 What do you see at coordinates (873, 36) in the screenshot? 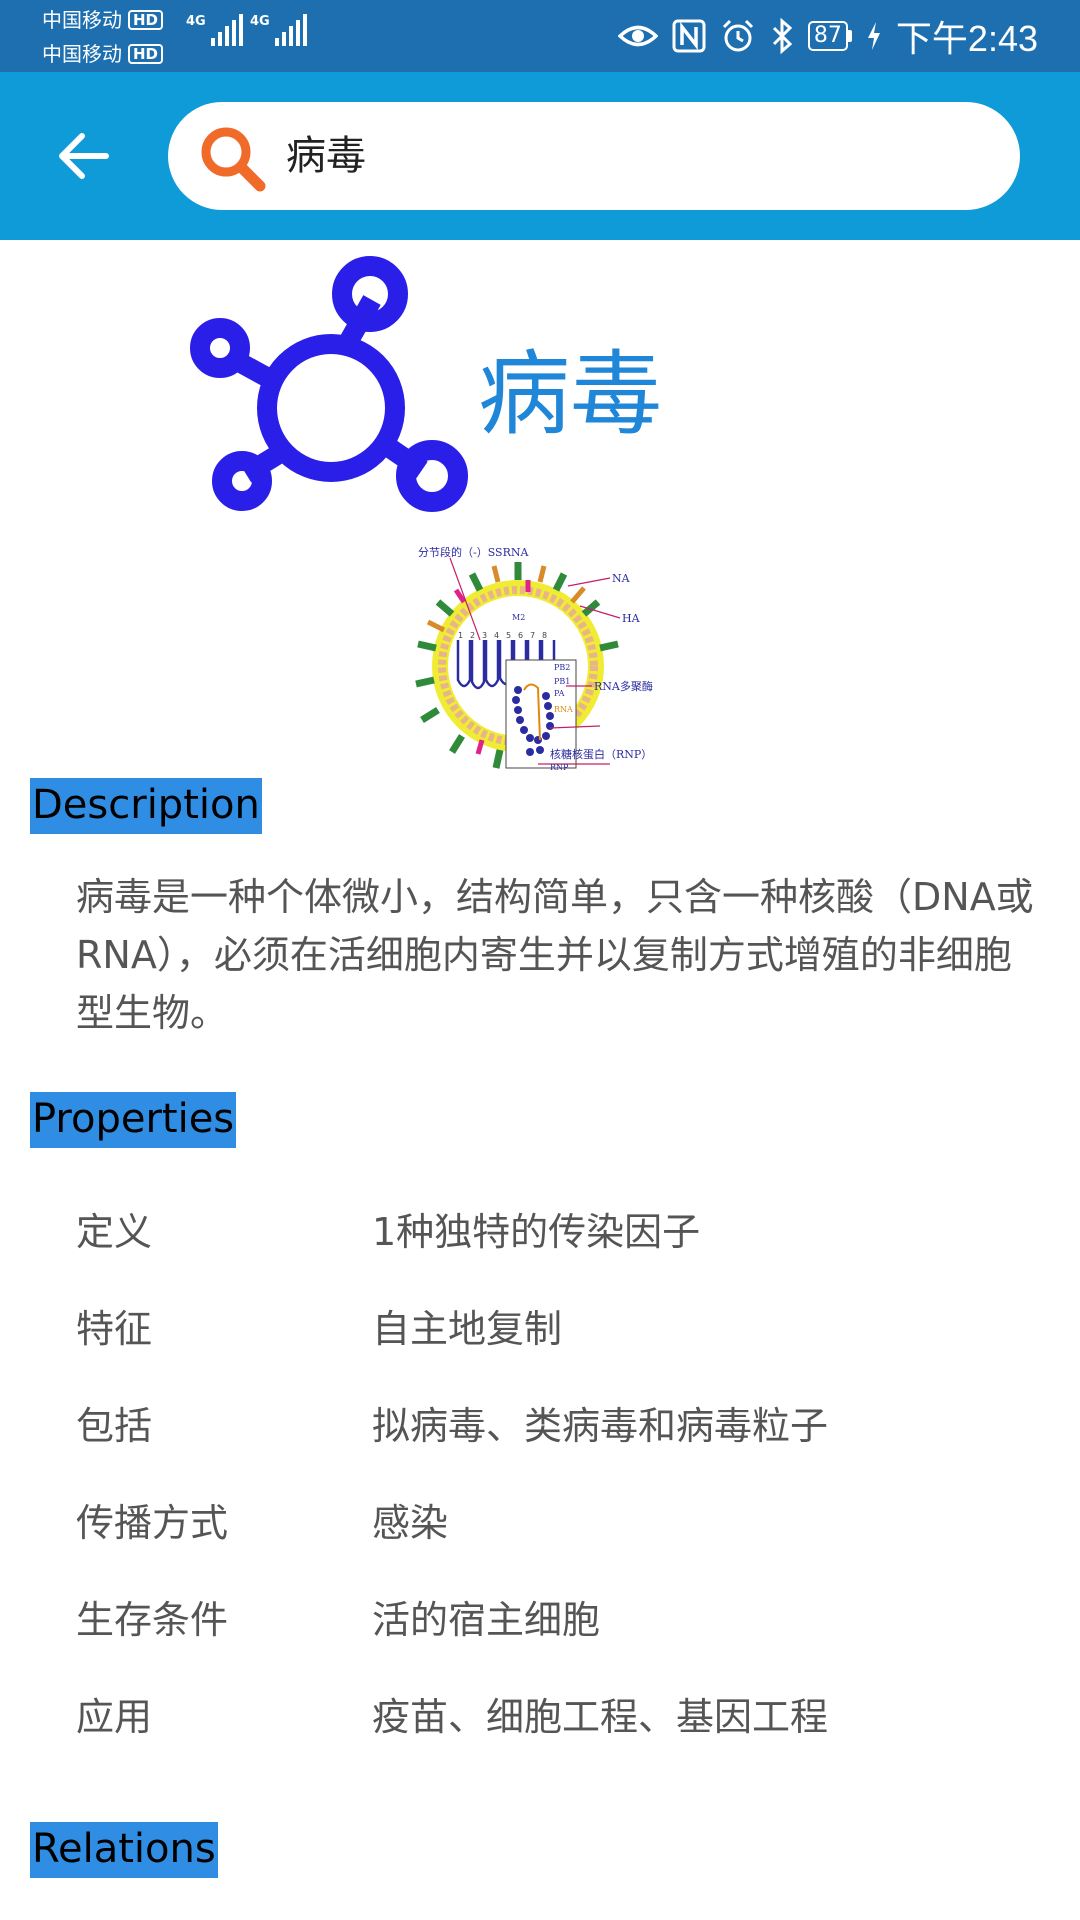
I see `charging-icon` at bounding box center [873, 36].